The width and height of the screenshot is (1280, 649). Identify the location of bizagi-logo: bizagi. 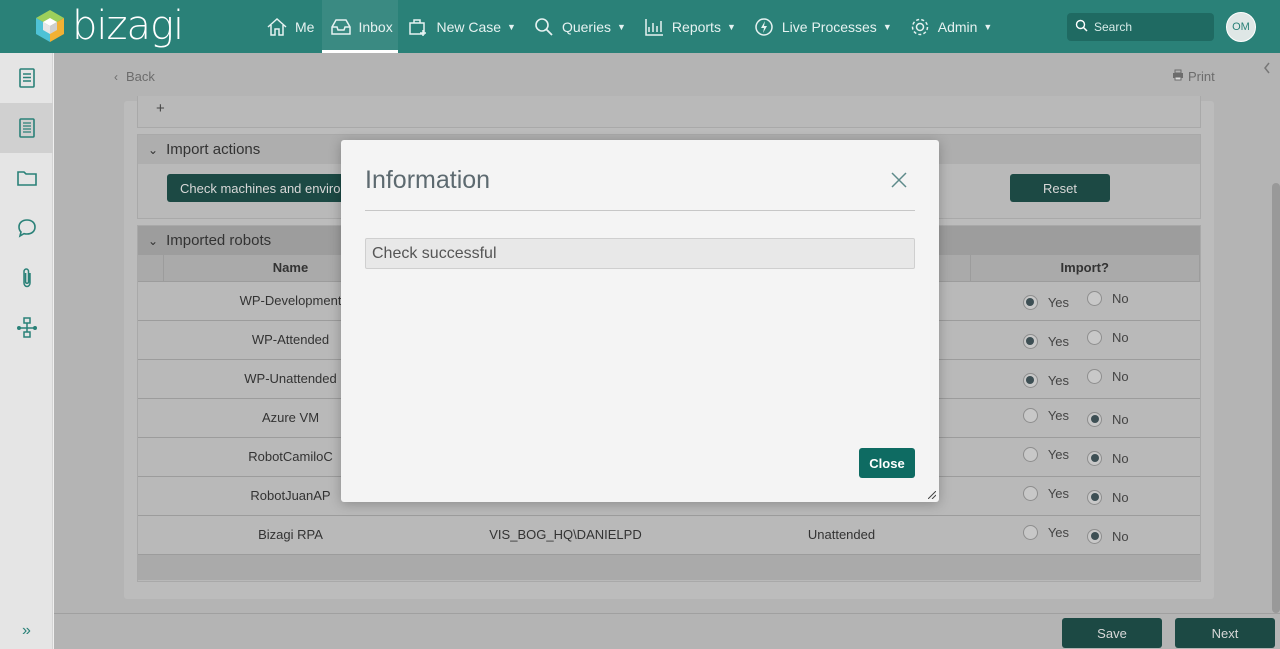
(109, 26).